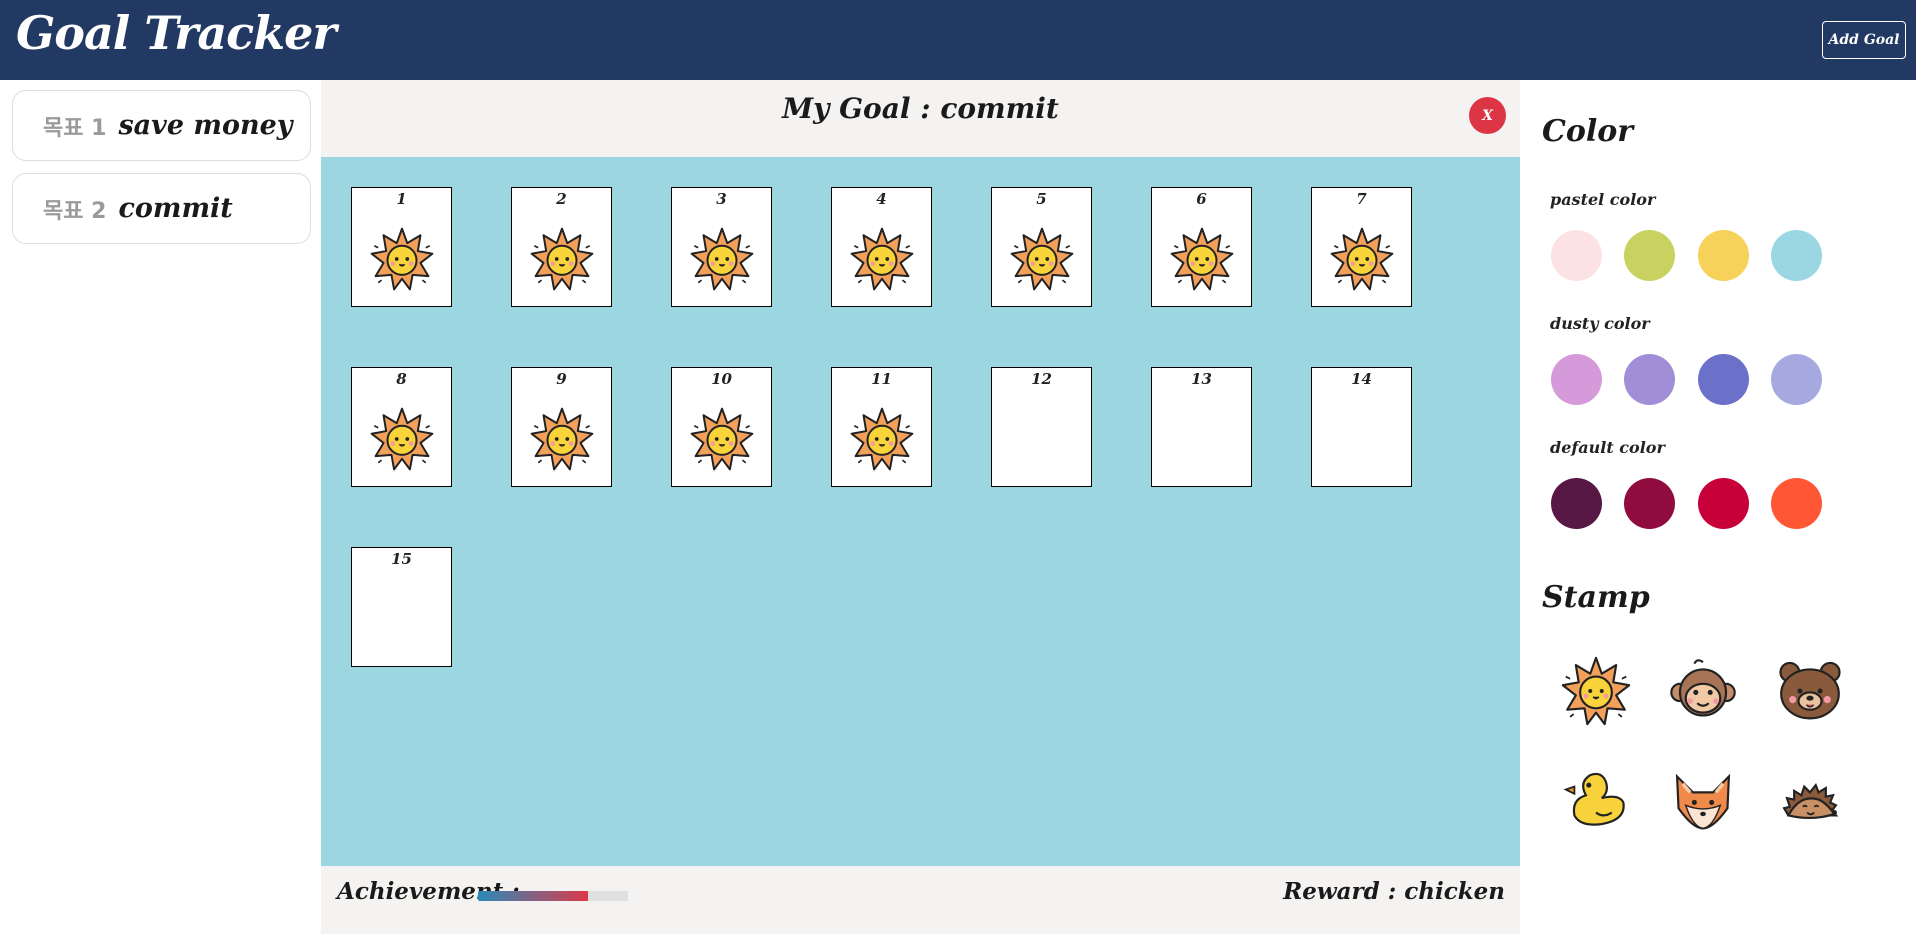  Describe the element at coordinates (881, 379) in the screenshot. I see `card-number: 11` at that location.